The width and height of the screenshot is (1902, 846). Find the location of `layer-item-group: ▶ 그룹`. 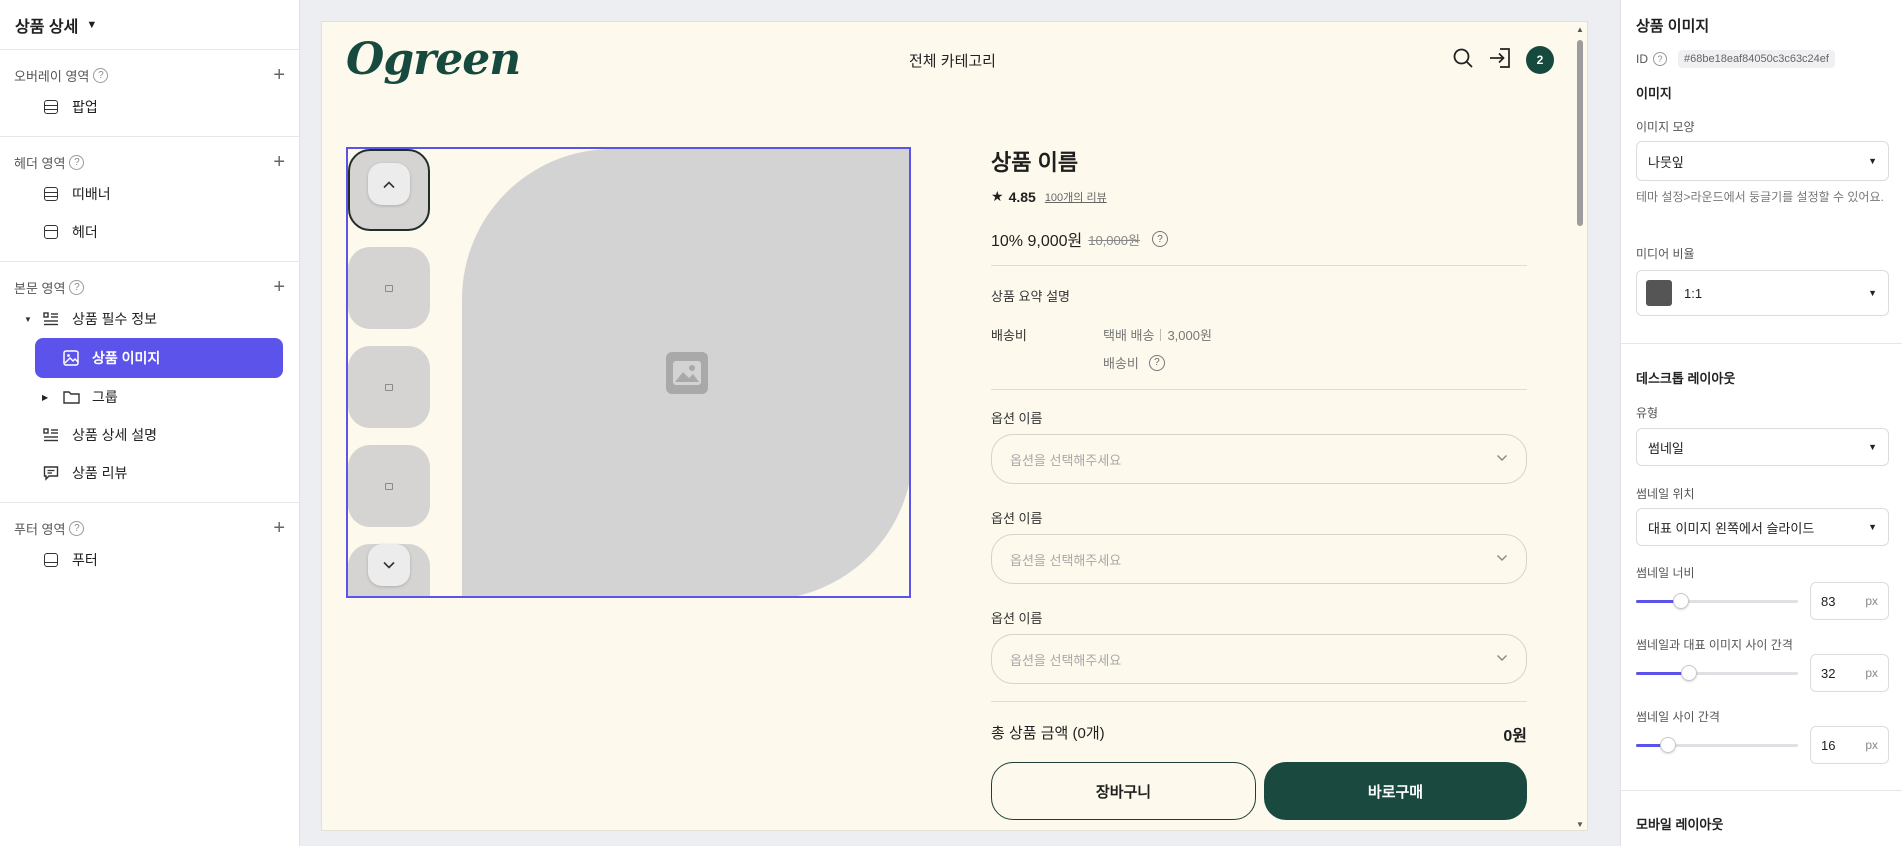

layer-item-group: ▶ 그룹 is located at coordinates (149, 397).